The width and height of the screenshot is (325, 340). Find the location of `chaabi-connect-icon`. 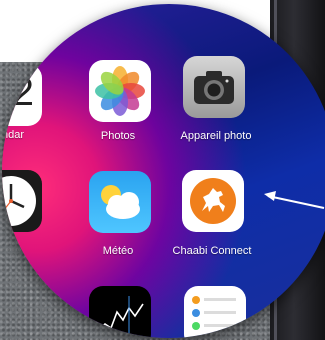

chaabi-connect-icon is located at coordinates (213, 201).